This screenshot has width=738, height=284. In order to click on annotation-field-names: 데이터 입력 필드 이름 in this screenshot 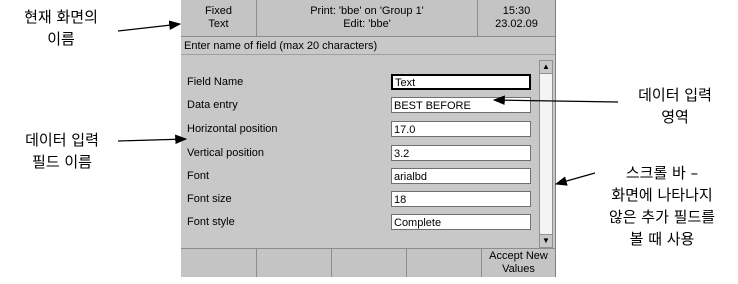, I will do `click(62, 151)`.